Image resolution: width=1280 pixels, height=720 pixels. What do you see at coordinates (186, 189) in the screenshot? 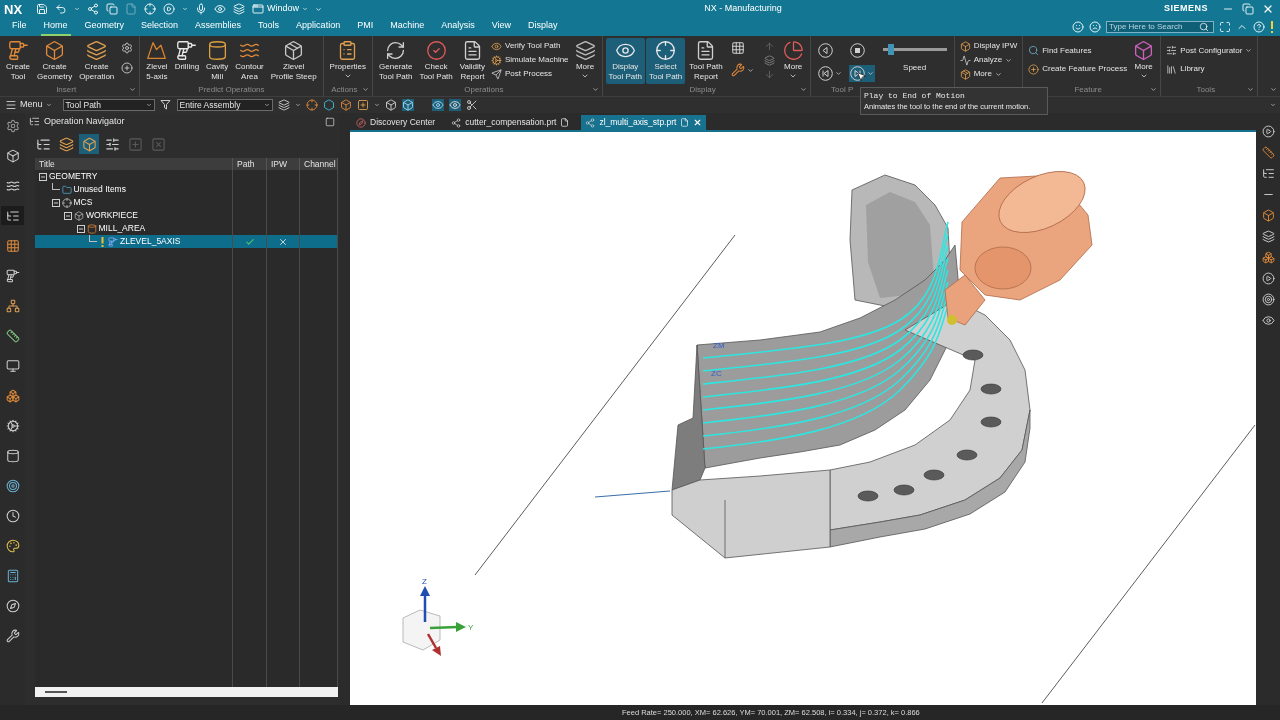
I see `tree-row: Unused Items` at bounding box center [186, 189].